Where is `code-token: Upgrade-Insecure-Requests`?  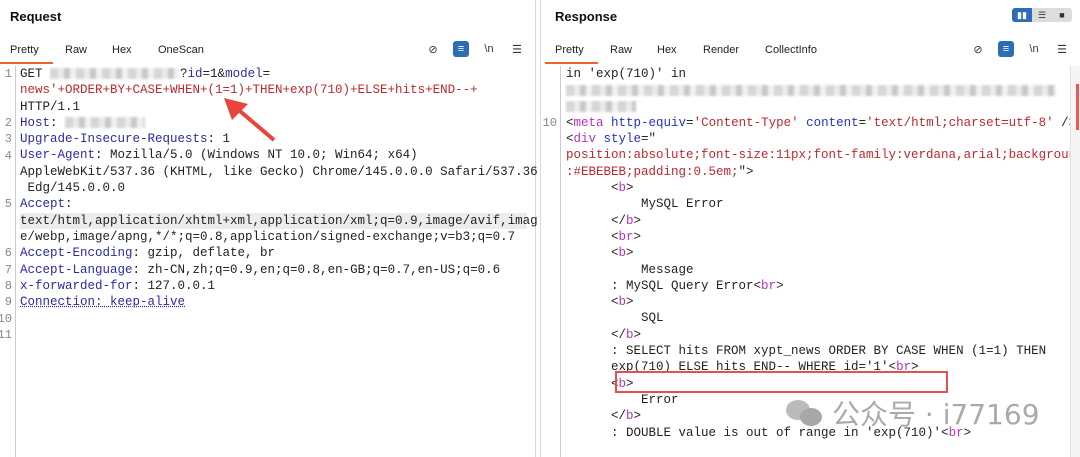 code-token: Upgrade-Insecure-Requests is located at coordinates (114, 139).